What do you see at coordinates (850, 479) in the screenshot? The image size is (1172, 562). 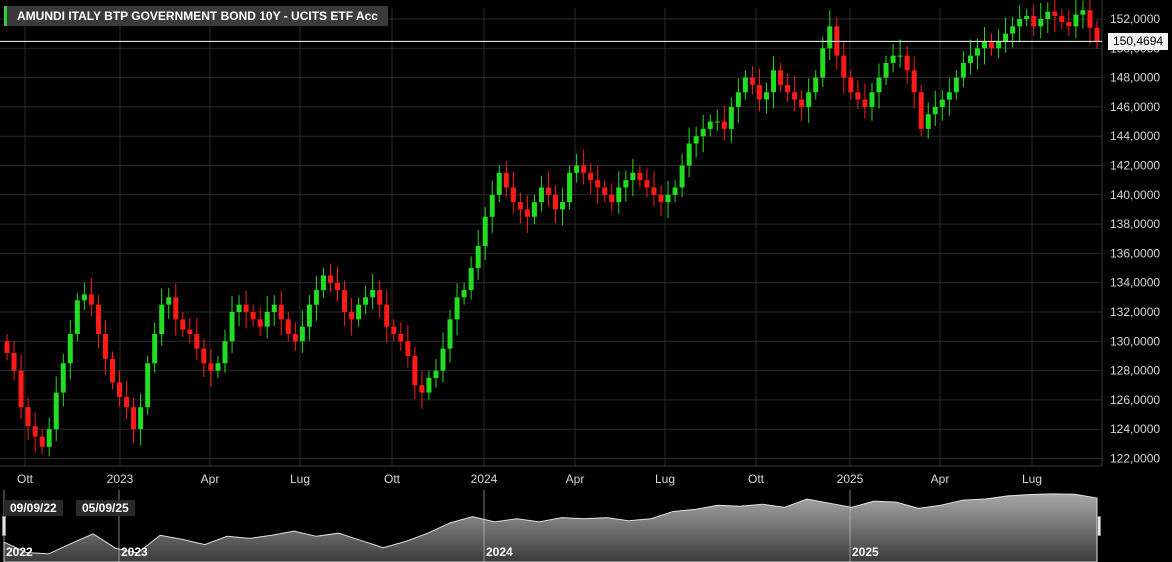 I see `x-tick-label: 2025` at bounding box center [850, 479].